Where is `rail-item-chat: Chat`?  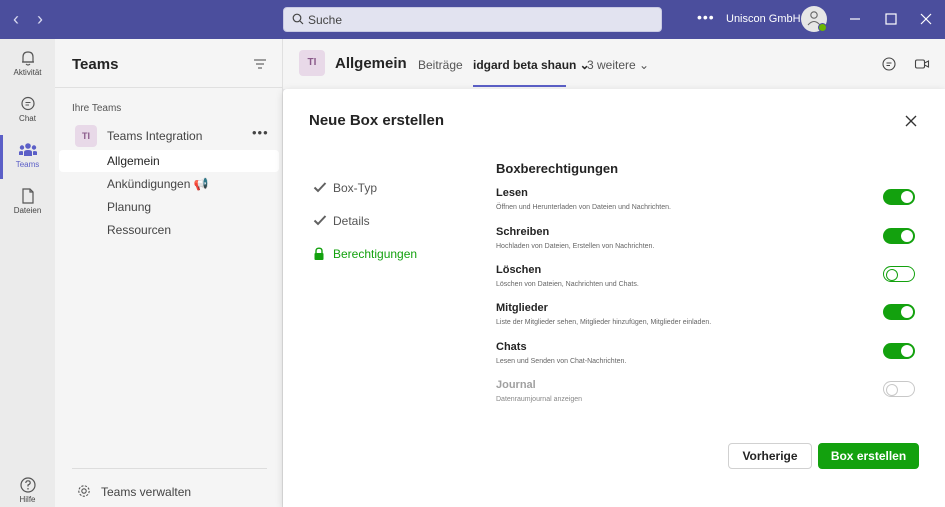 rail-item-chat: Chat is located at coordinates (27, 111).